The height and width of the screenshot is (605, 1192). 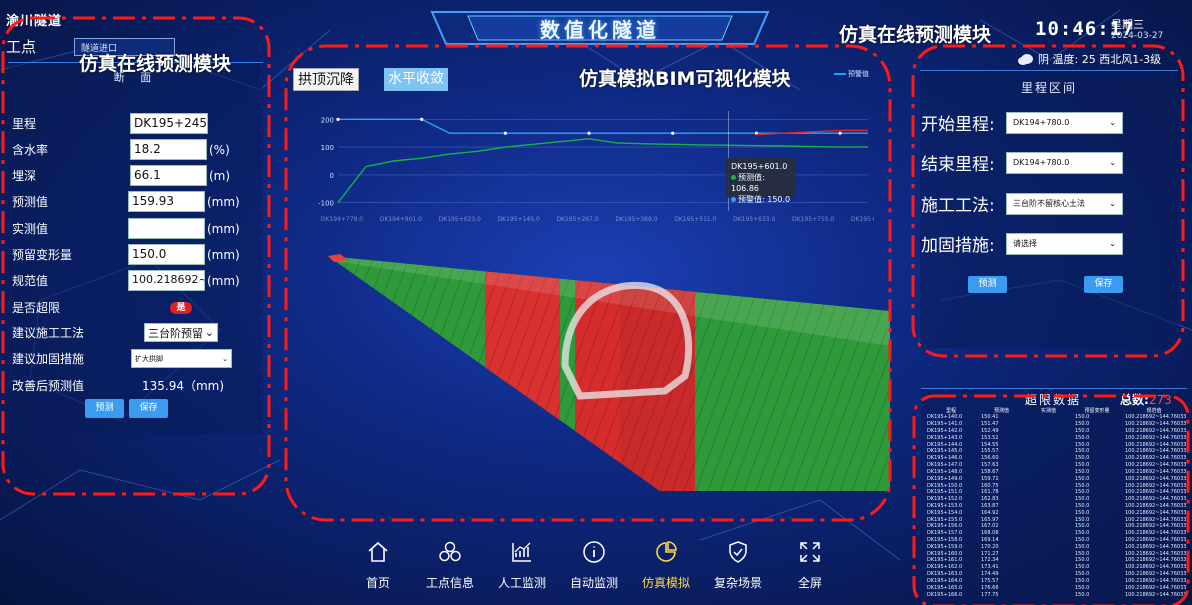 What do you see at coordinates (990, 560) in the screenshot?
I see `table-cell: 172.34` at bounding box center [990, 560].